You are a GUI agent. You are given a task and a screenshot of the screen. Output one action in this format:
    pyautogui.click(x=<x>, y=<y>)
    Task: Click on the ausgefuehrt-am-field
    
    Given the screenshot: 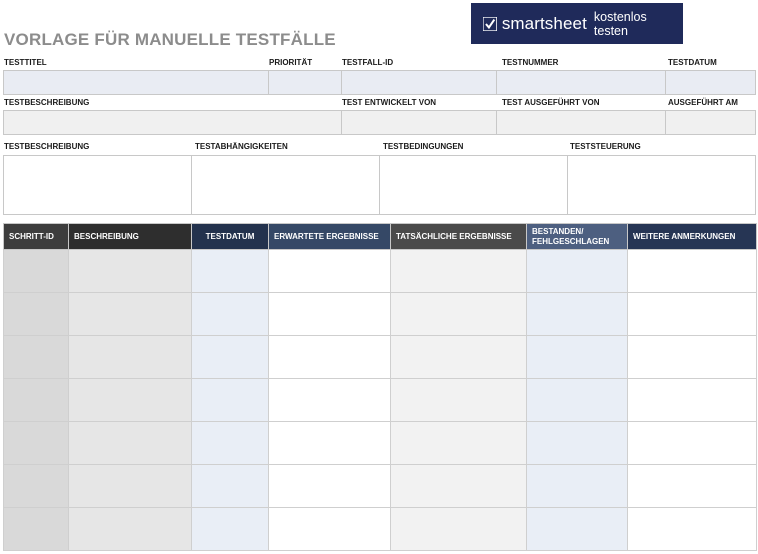 What is the action you would take?
    pyautogui.click(x=710, y=122)
    